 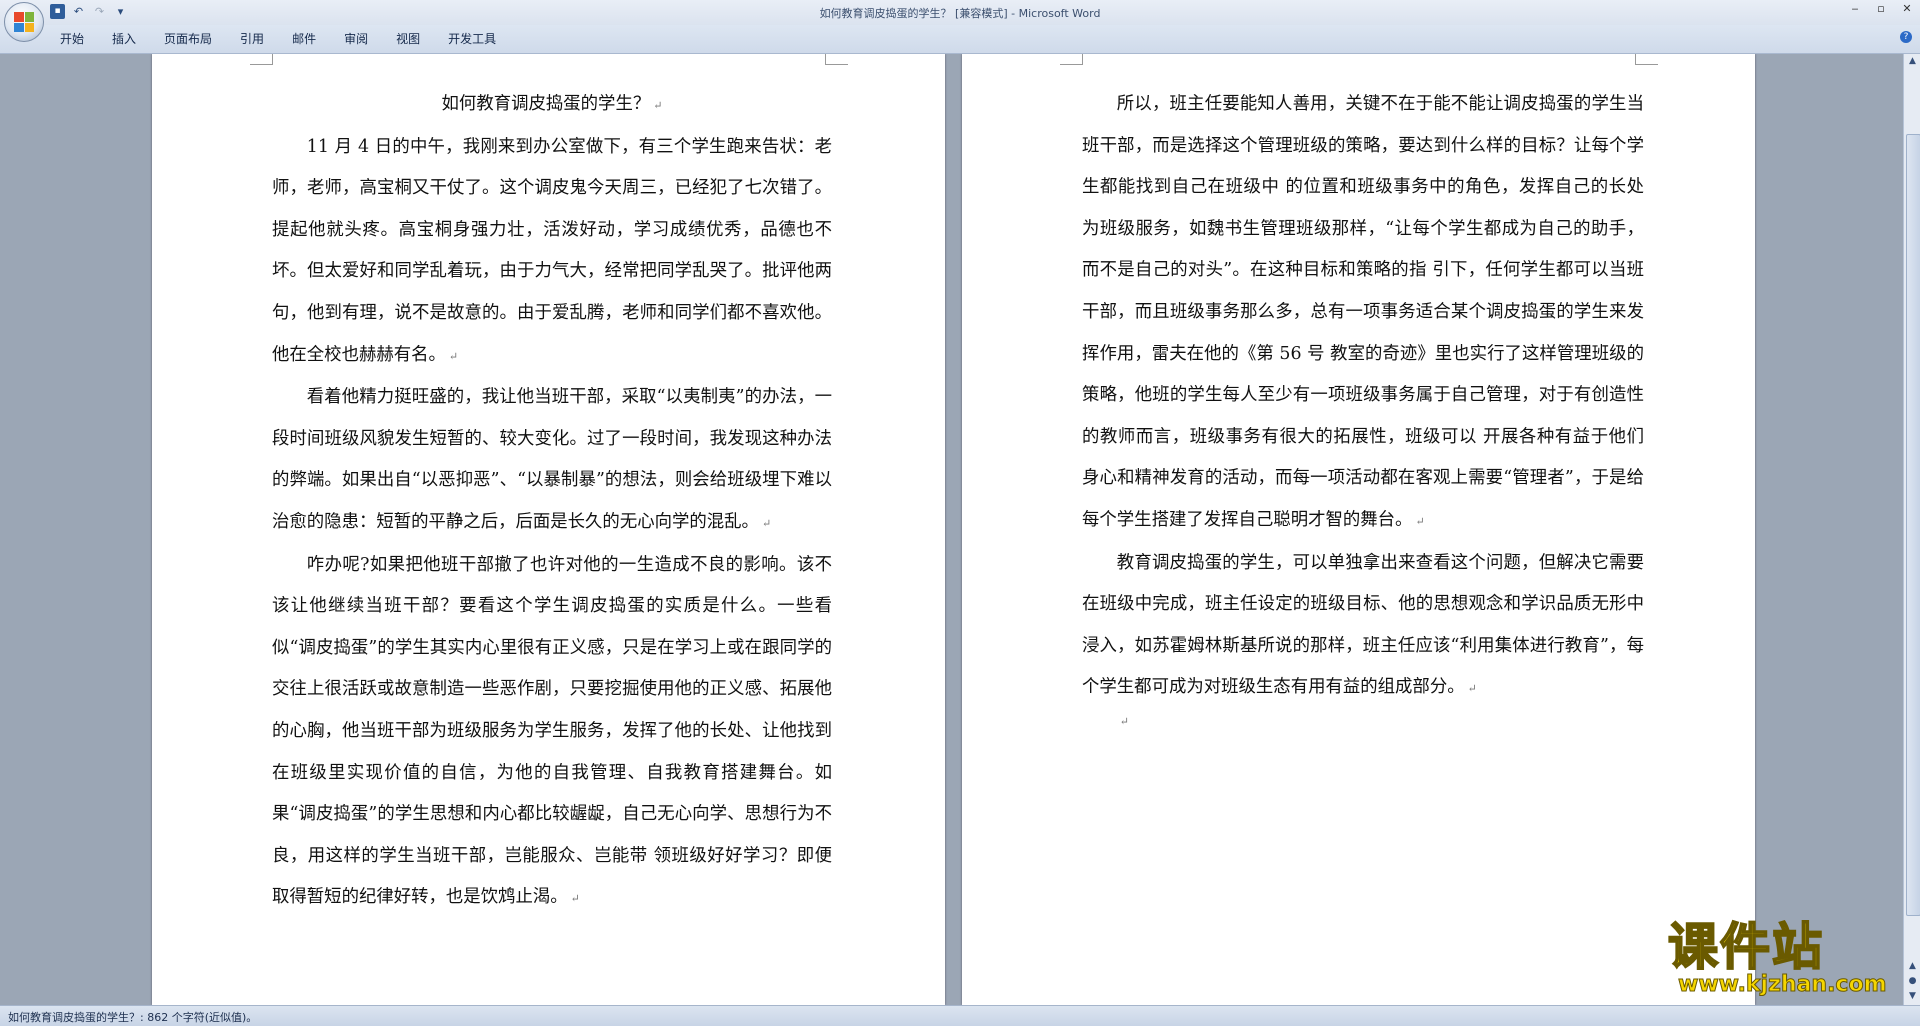 What do you see at coordinates (416, 38) in the screenshot?
I see `tab-view: 视图` at bounding box center [416, 38].